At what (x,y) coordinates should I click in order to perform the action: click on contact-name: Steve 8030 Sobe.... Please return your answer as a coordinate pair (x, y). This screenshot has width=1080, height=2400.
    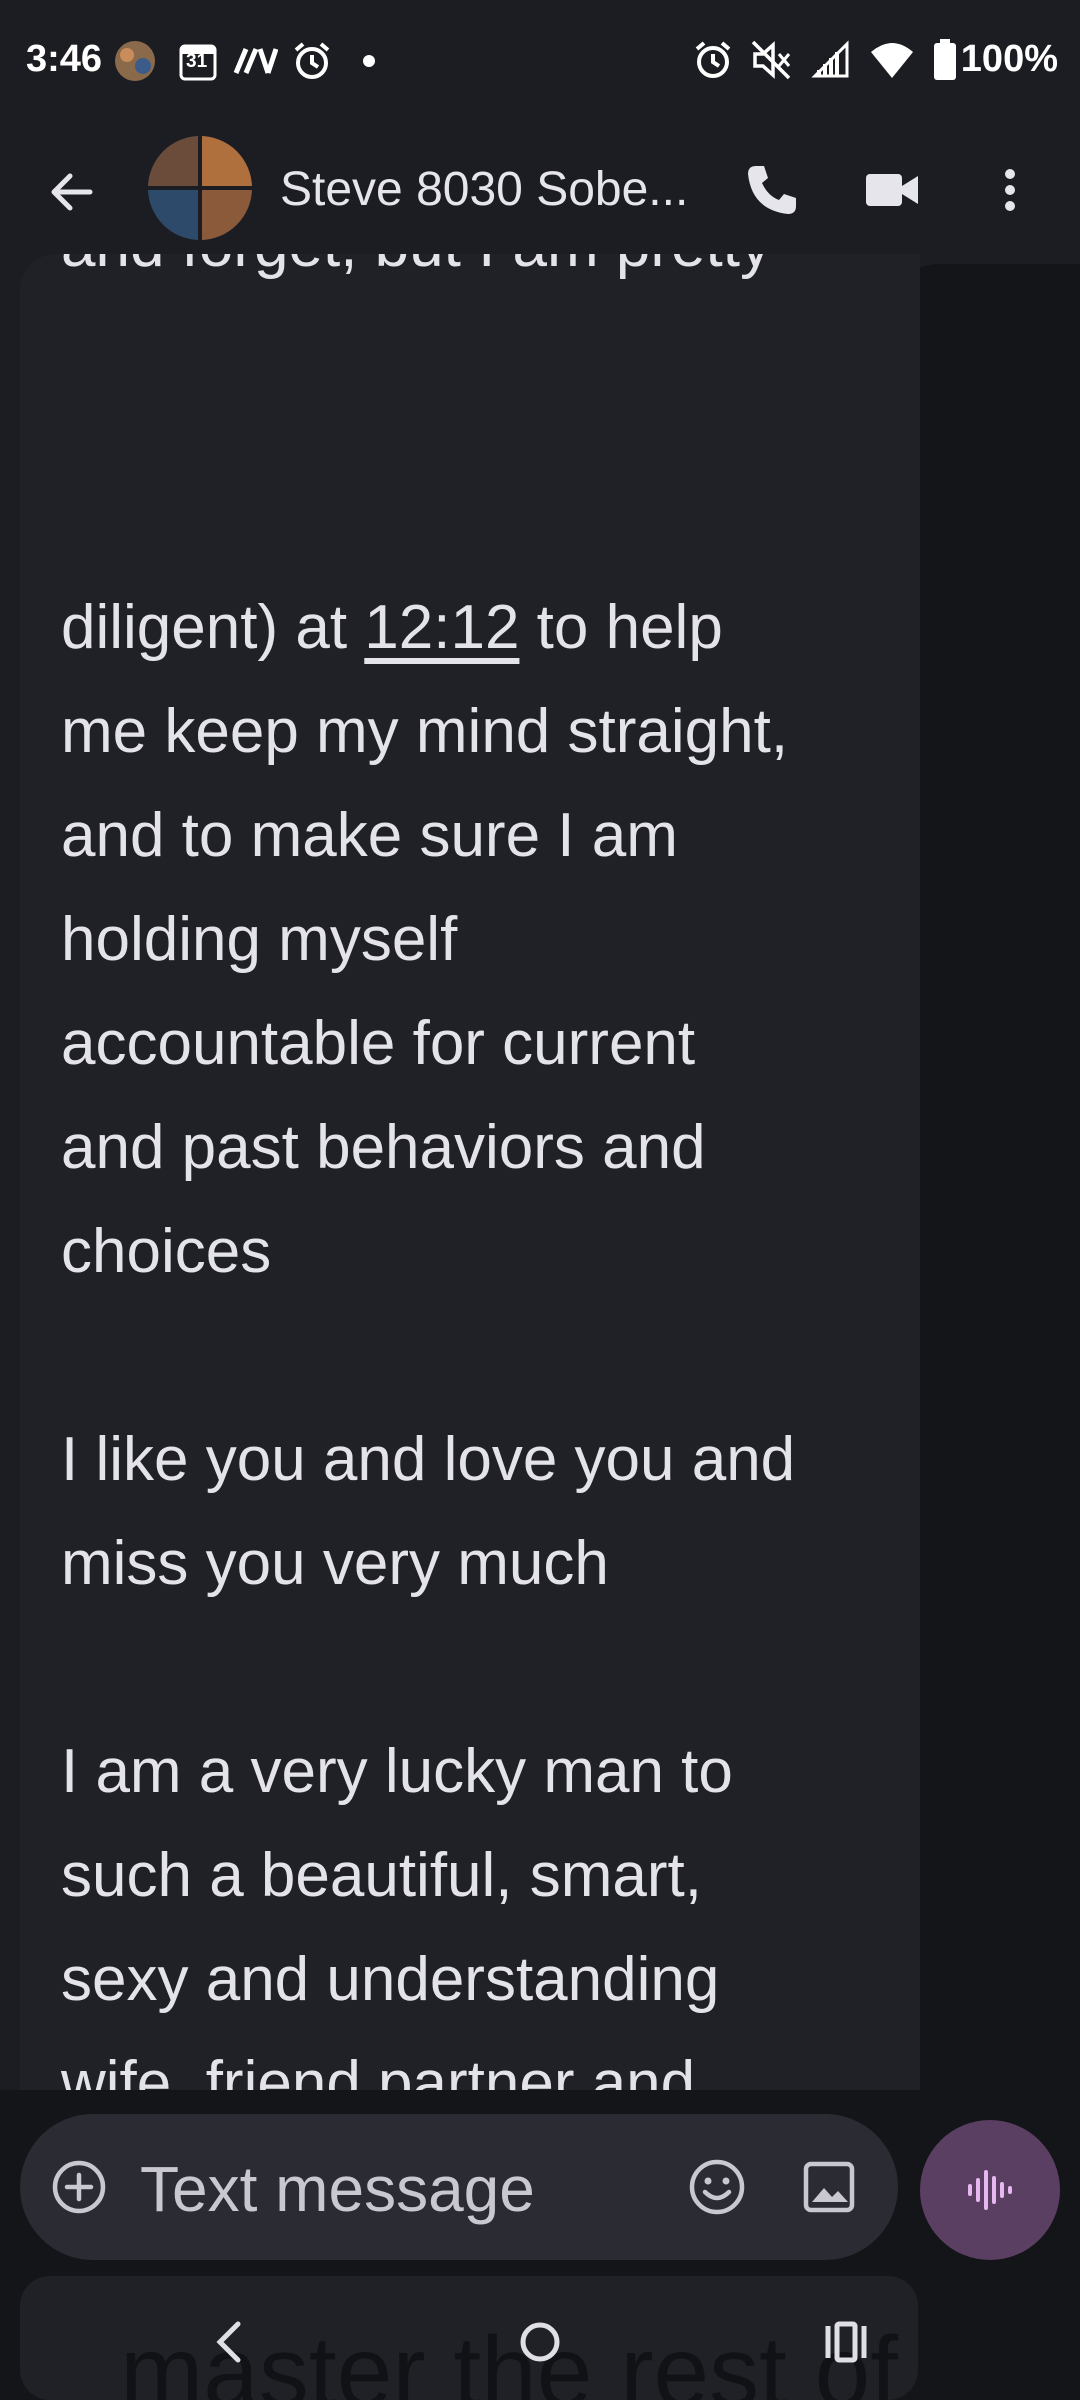
    Looking at the image, I should click on (484, 189).